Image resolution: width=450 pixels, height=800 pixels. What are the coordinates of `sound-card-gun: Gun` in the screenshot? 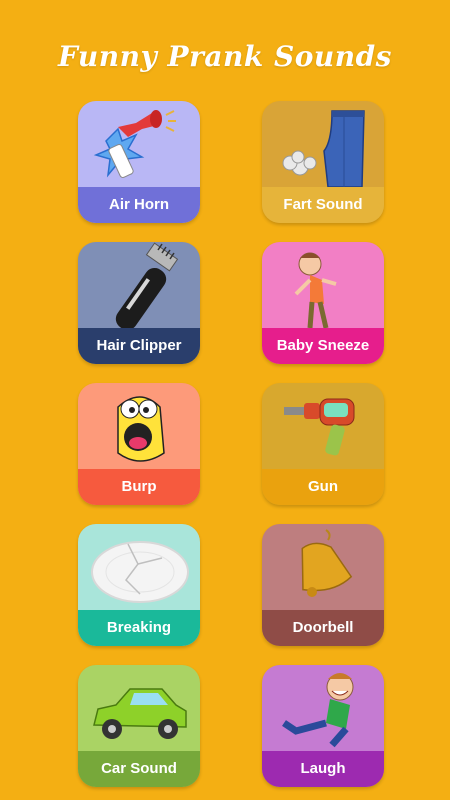 It's located at (323, 444).